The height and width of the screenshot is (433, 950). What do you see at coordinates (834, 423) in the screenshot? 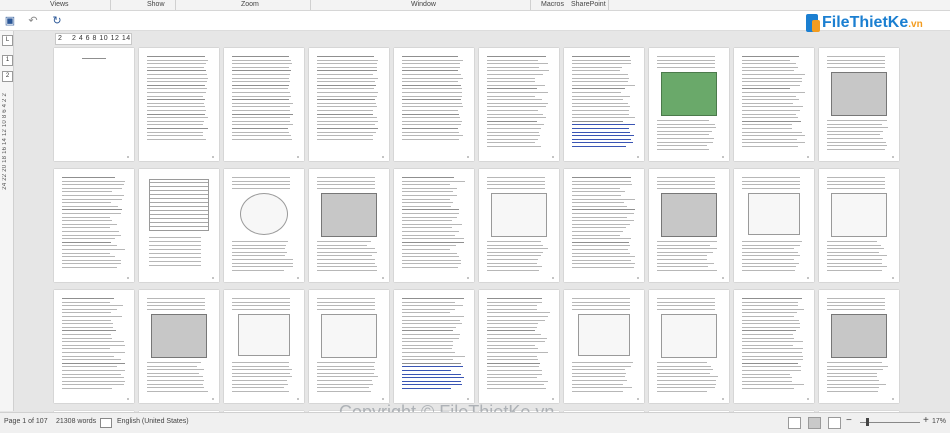
I see `web-layout-button` at bounding box center [834, 423].